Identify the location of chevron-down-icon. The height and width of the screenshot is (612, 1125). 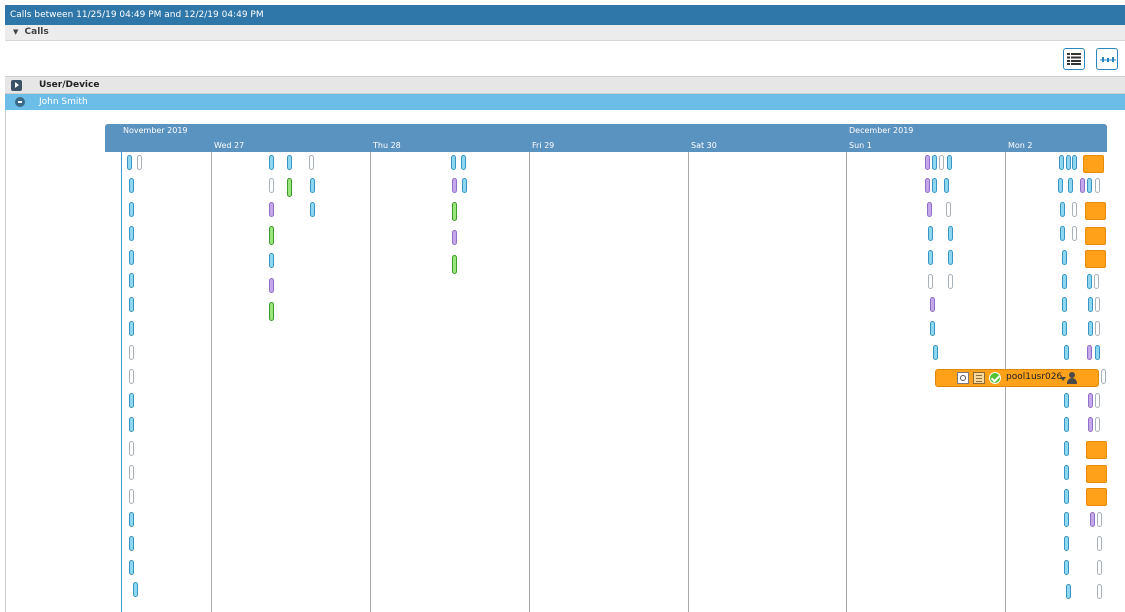
(1063, 379).